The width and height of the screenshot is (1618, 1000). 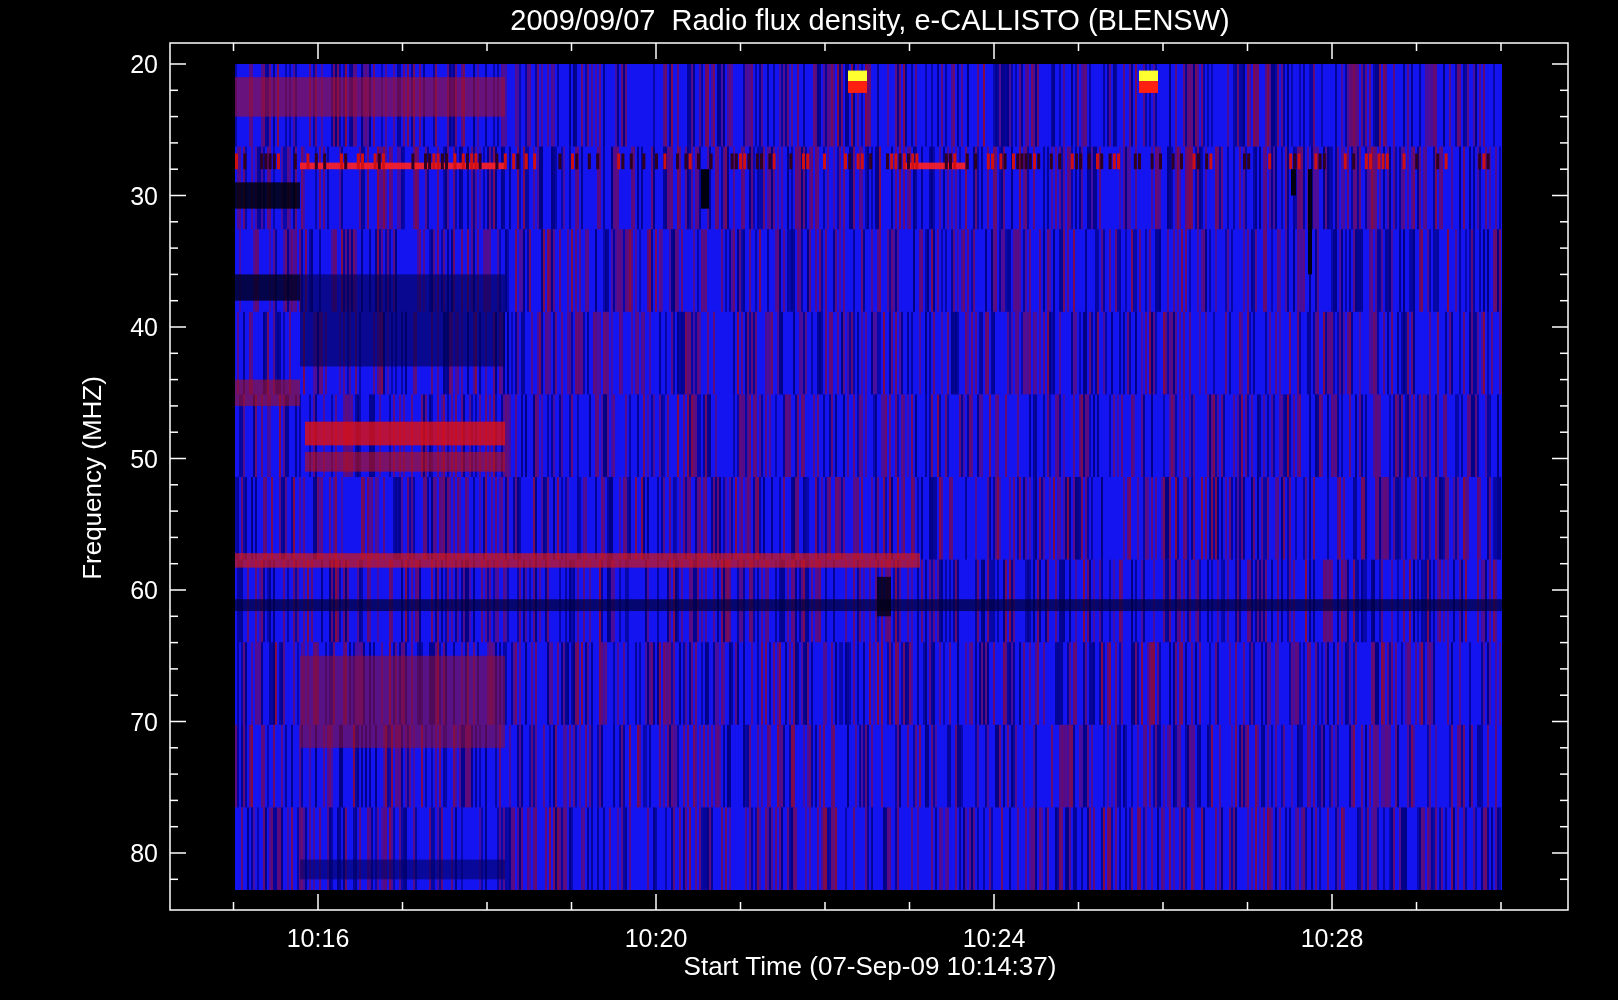 I want to click on x-tick-label: 10:20, so click(x=656, y=938).